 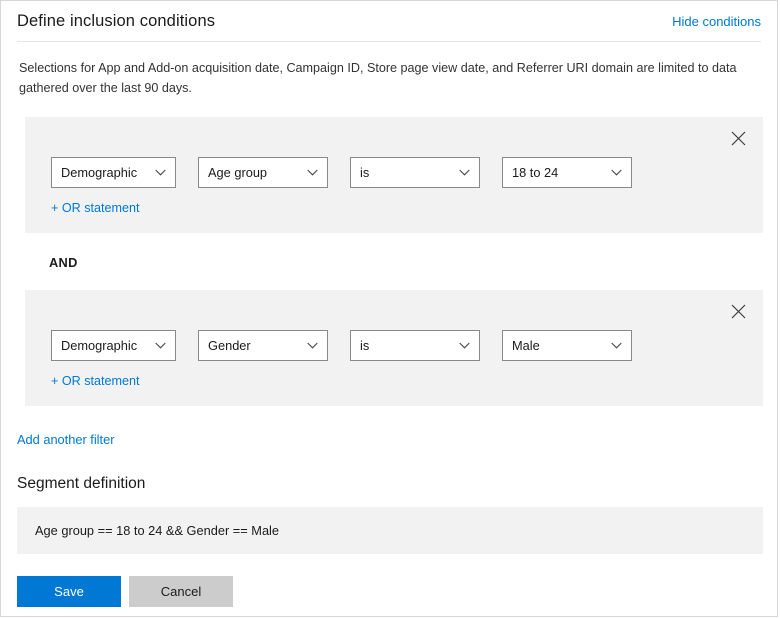 What do you see at coordinates (157, 531) in the screenshot?
I see `segment-definition-text: Age group == 18 to 24 && Gender == Male` at bounding box center [157, 531].